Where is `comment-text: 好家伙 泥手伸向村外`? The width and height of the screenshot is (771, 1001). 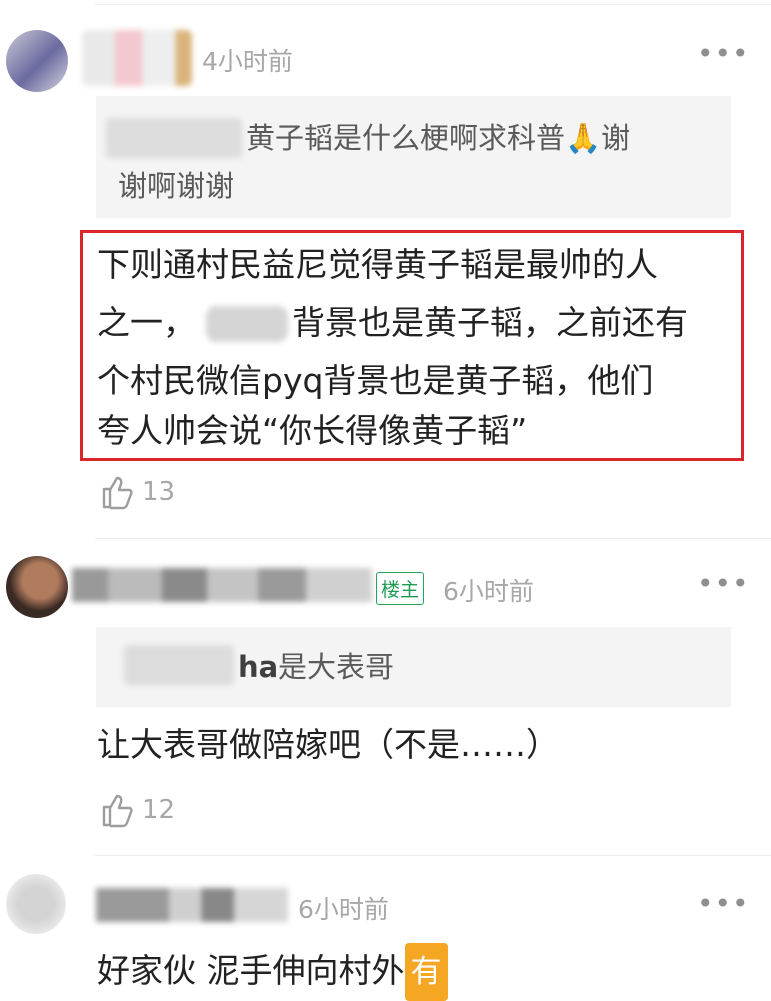 comment-text: 好家伙 泥手伸向村外 is located at coordinates (251, 970).